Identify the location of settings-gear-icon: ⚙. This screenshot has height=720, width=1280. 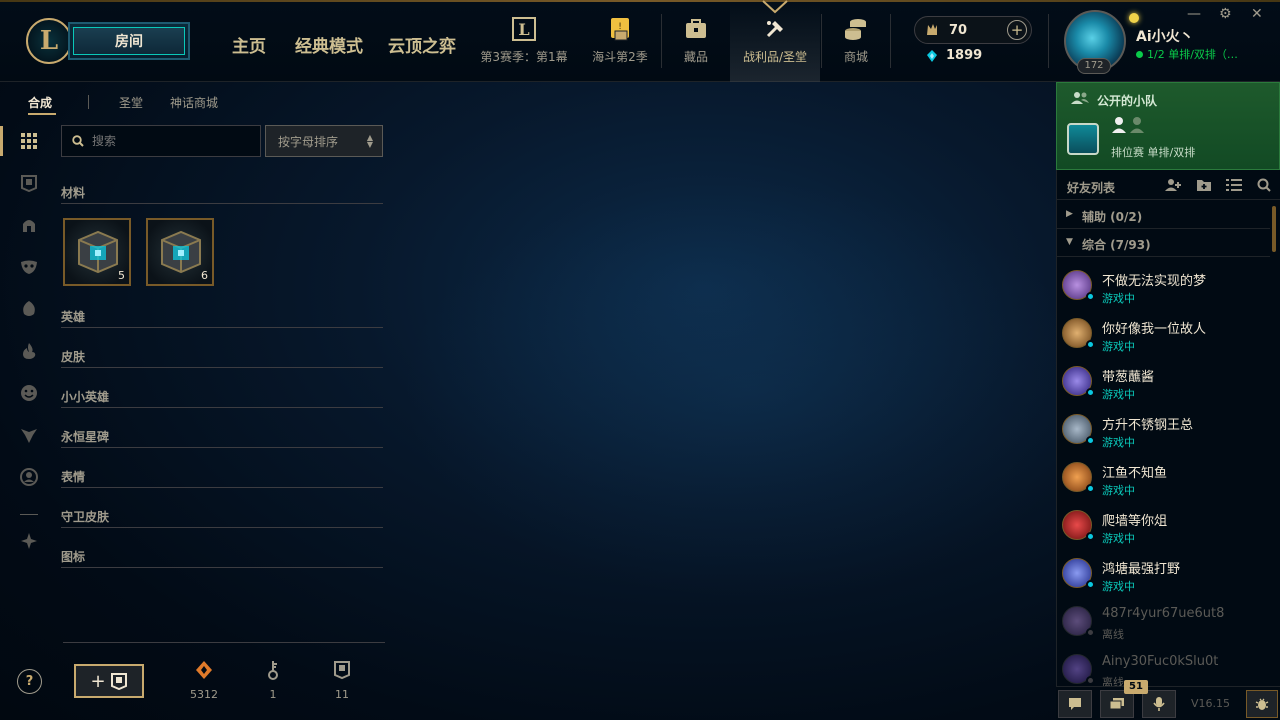
(1225, 14).